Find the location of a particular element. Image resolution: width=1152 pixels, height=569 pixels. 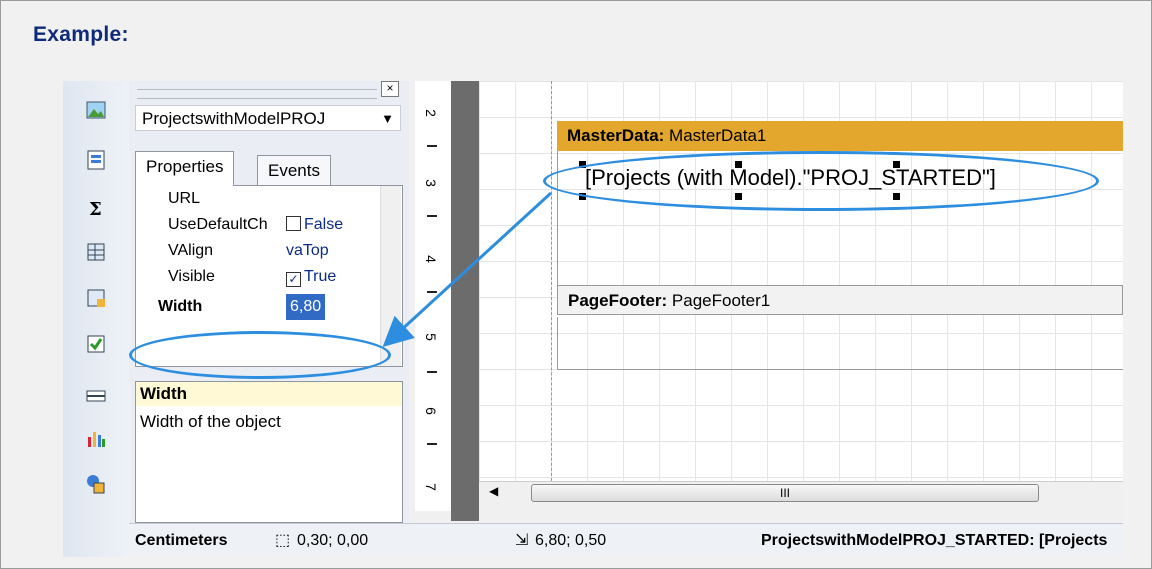

horizontal-scrollbar: ◀ III is located at coordinates (801, 492).